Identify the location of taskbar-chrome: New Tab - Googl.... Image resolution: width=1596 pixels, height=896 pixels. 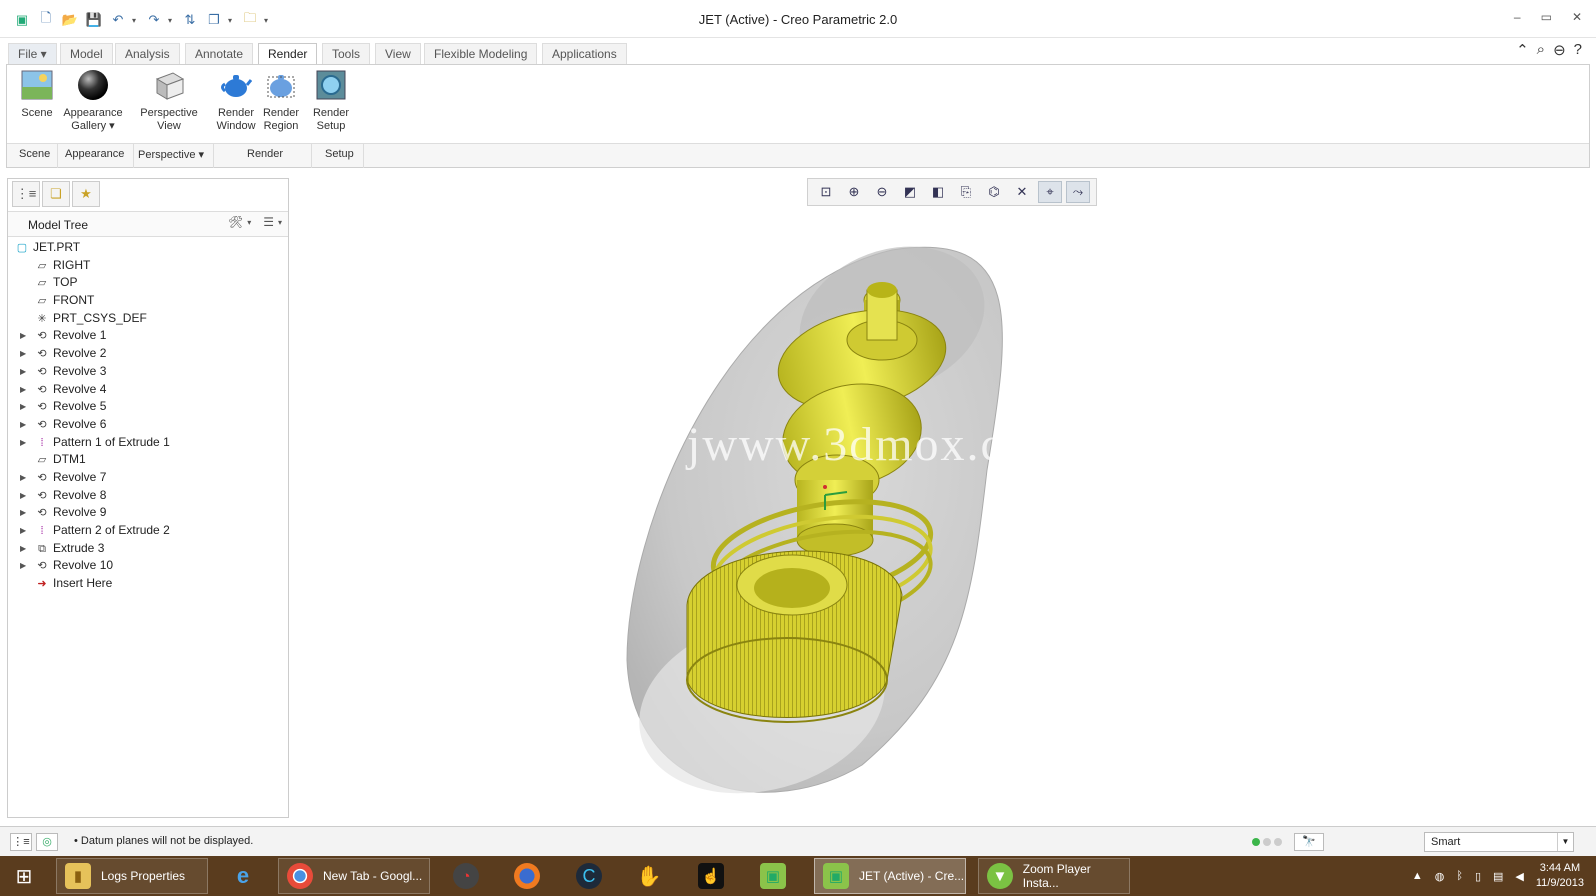
(354, 876).